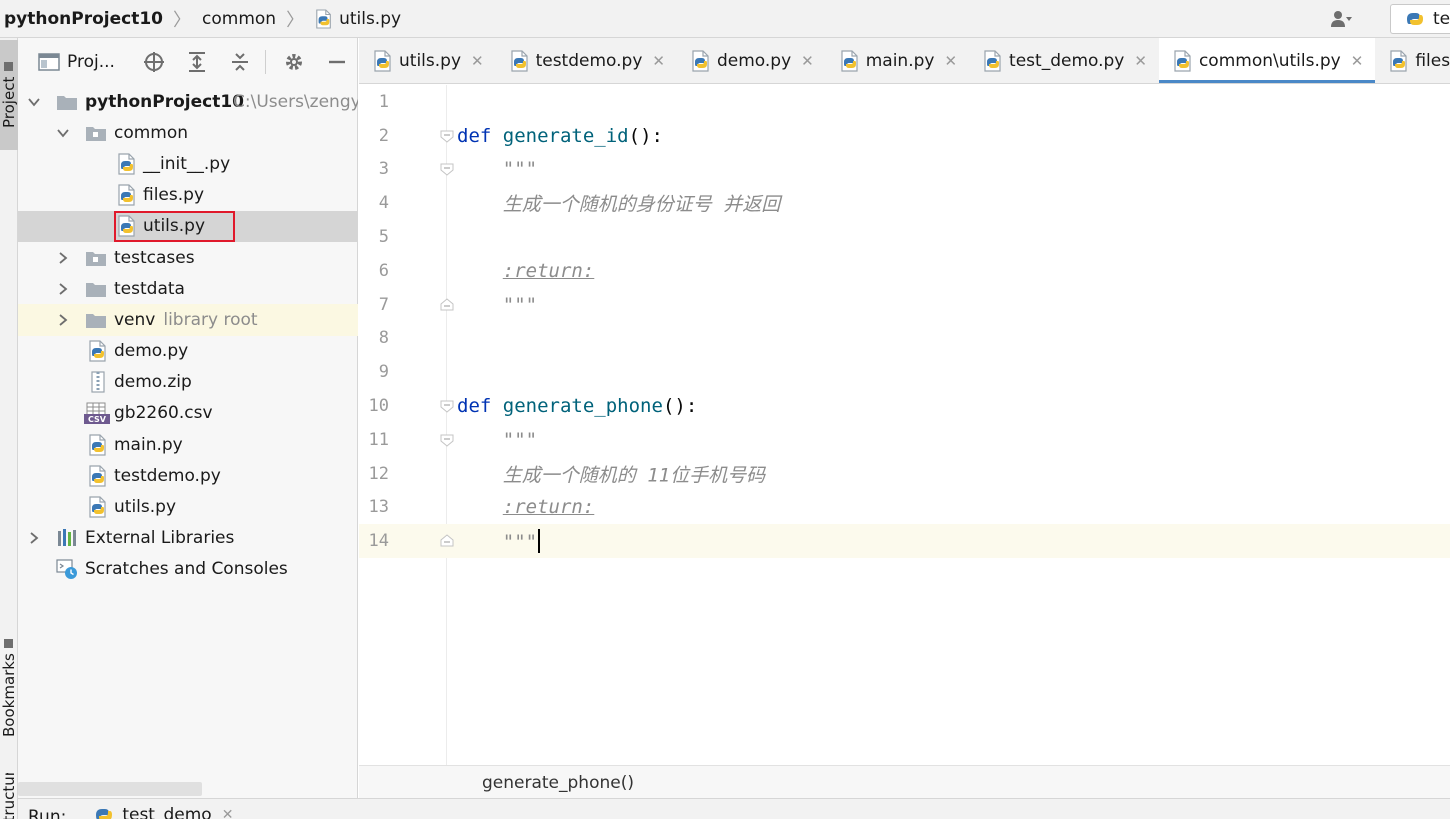 This screenshot has height=819, width=1450. What do you see at coordinates (904, 474) in the screenshot?
I see `code-line: 12 生成一个随机的 11位手机号码` at bounding box center [904, 474].